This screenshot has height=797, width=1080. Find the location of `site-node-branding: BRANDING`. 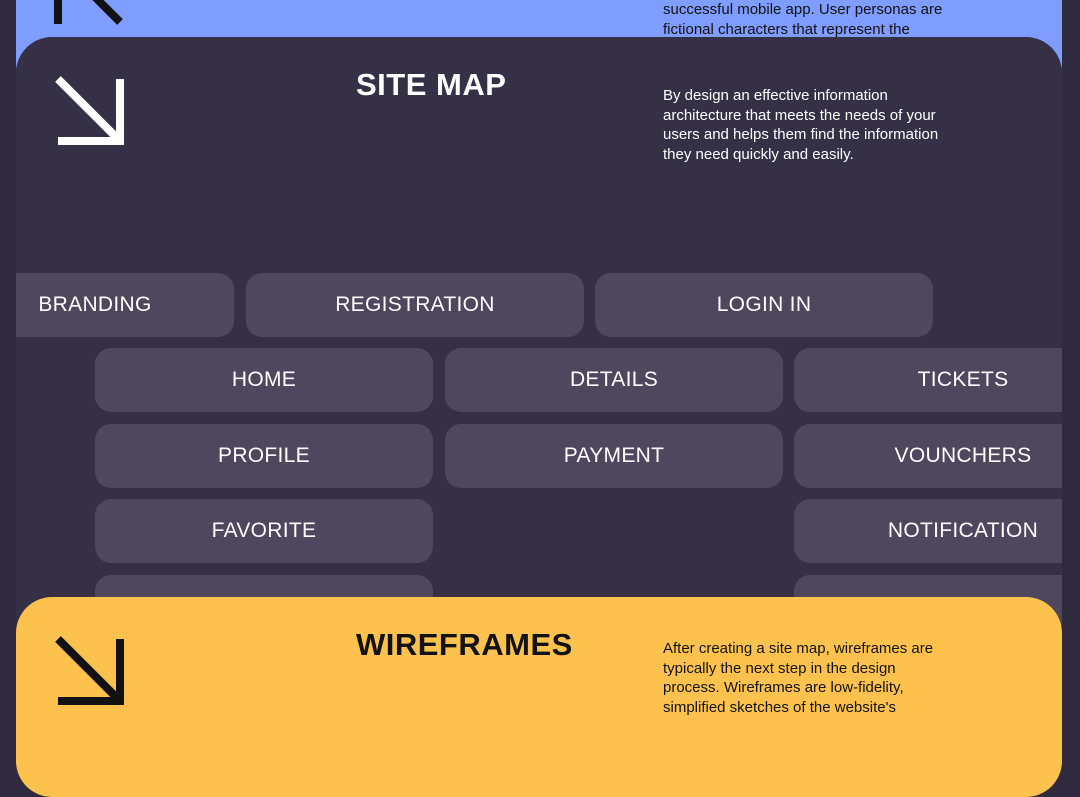

site-node-branding: BRANDING is located at coordinates (125, 305).